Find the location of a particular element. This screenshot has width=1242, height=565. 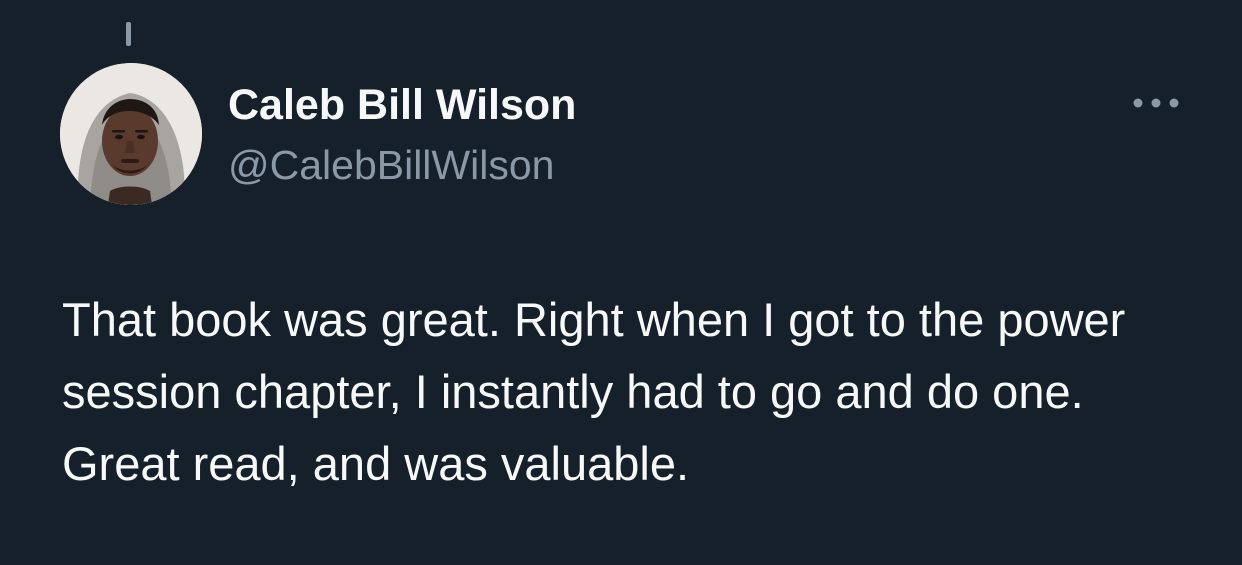

avatar-photo is located at coordinates (131, 134).